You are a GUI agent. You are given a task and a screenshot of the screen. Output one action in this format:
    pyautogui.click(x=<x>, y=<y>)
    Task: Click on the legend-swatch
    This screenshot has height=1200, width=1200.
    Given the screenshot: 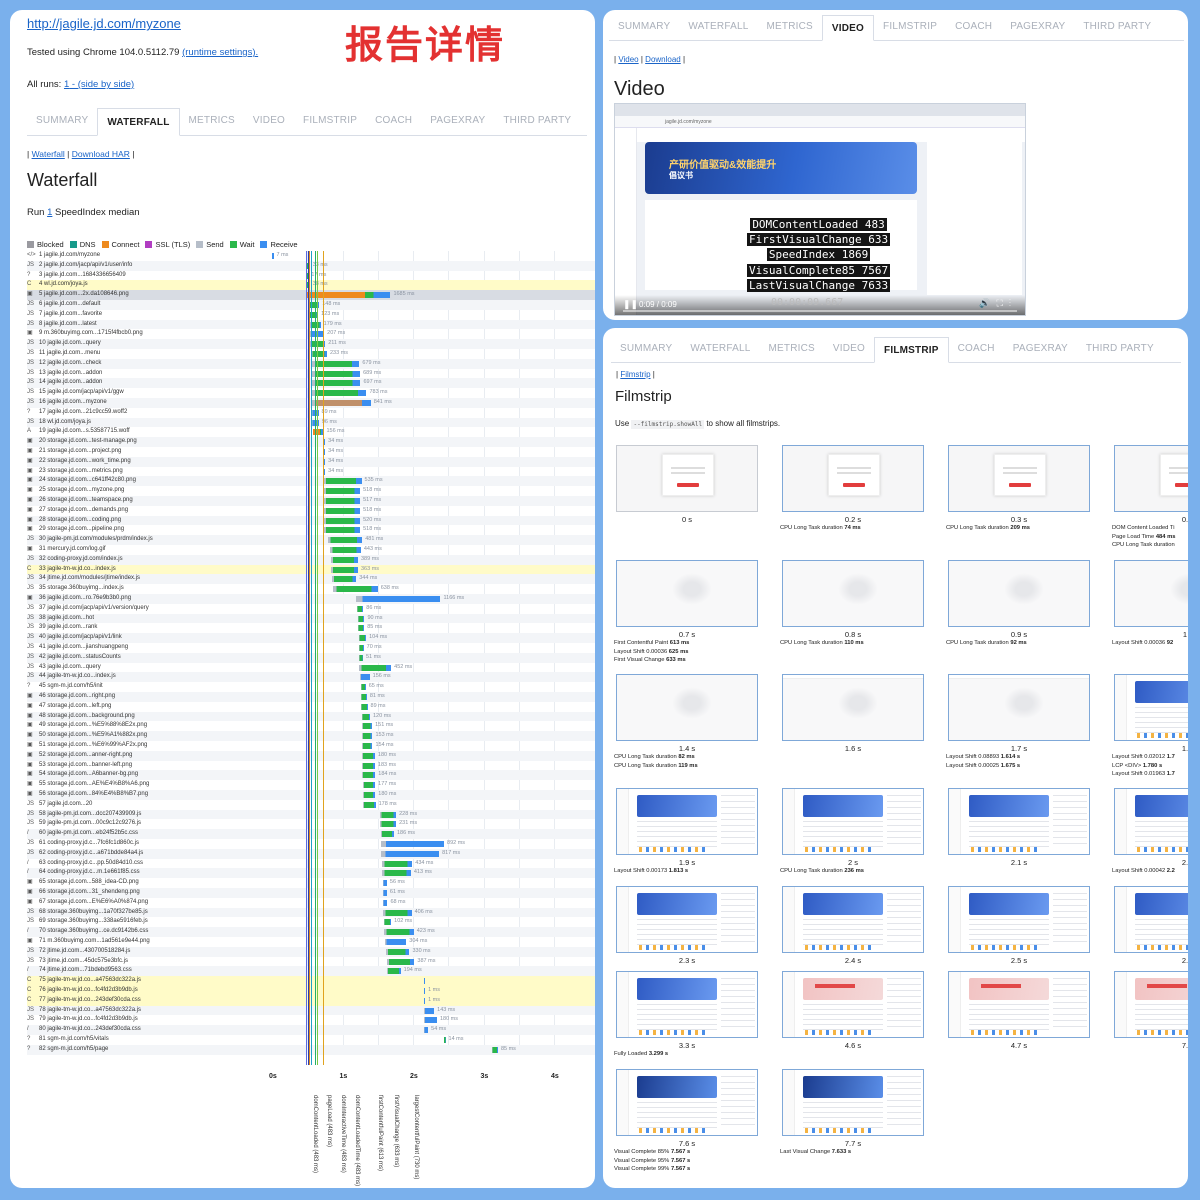 What is the action you would take?
    pyautogui.click(x=264, y=244)
    